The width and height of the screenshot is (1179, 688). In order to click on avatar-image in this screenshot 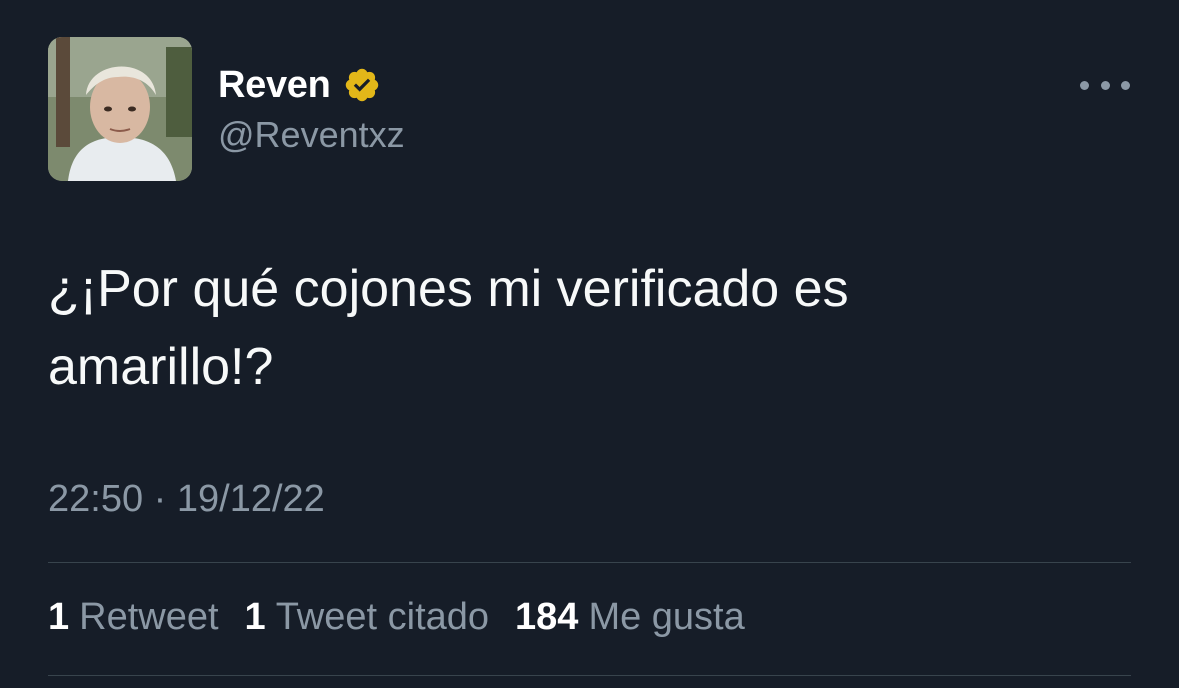, I will do `click(120, 109)`.